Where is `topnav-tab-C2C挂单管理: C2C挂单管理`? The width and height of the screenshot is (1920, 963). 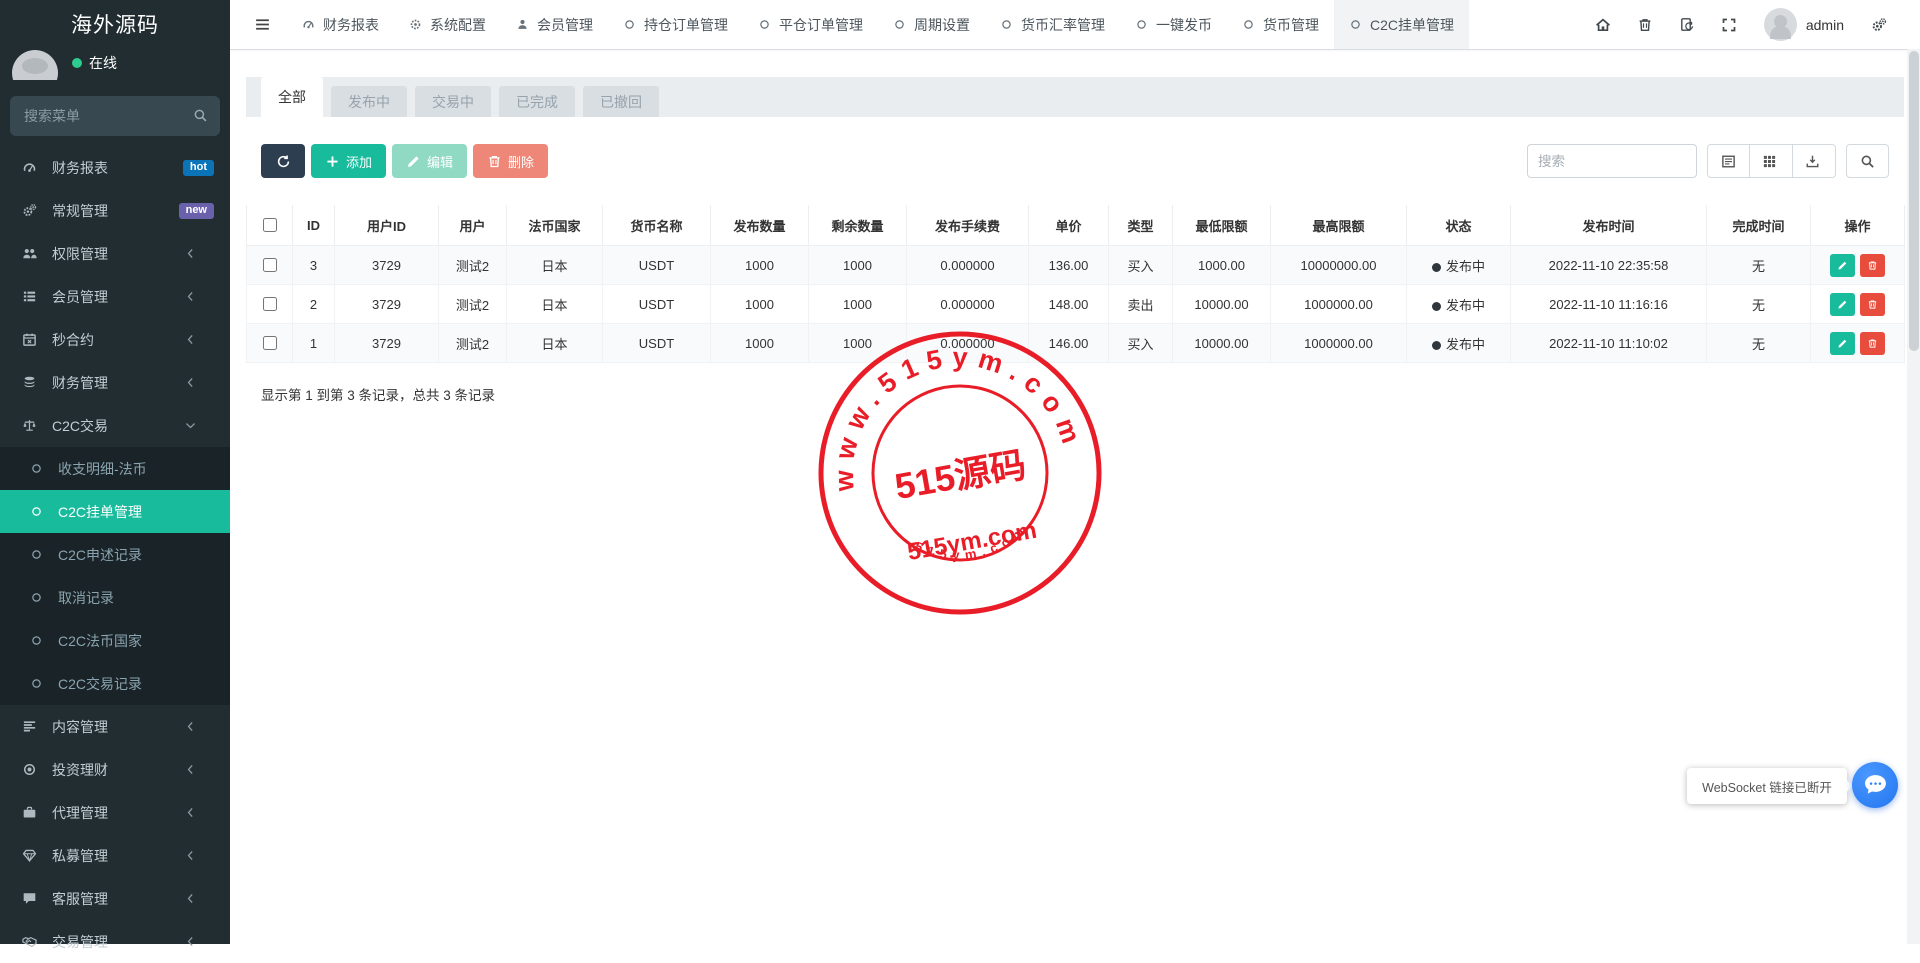
topnav-tab-C2C挂单管理: C2C挂单管理 is located at coordinates (1402, 24).